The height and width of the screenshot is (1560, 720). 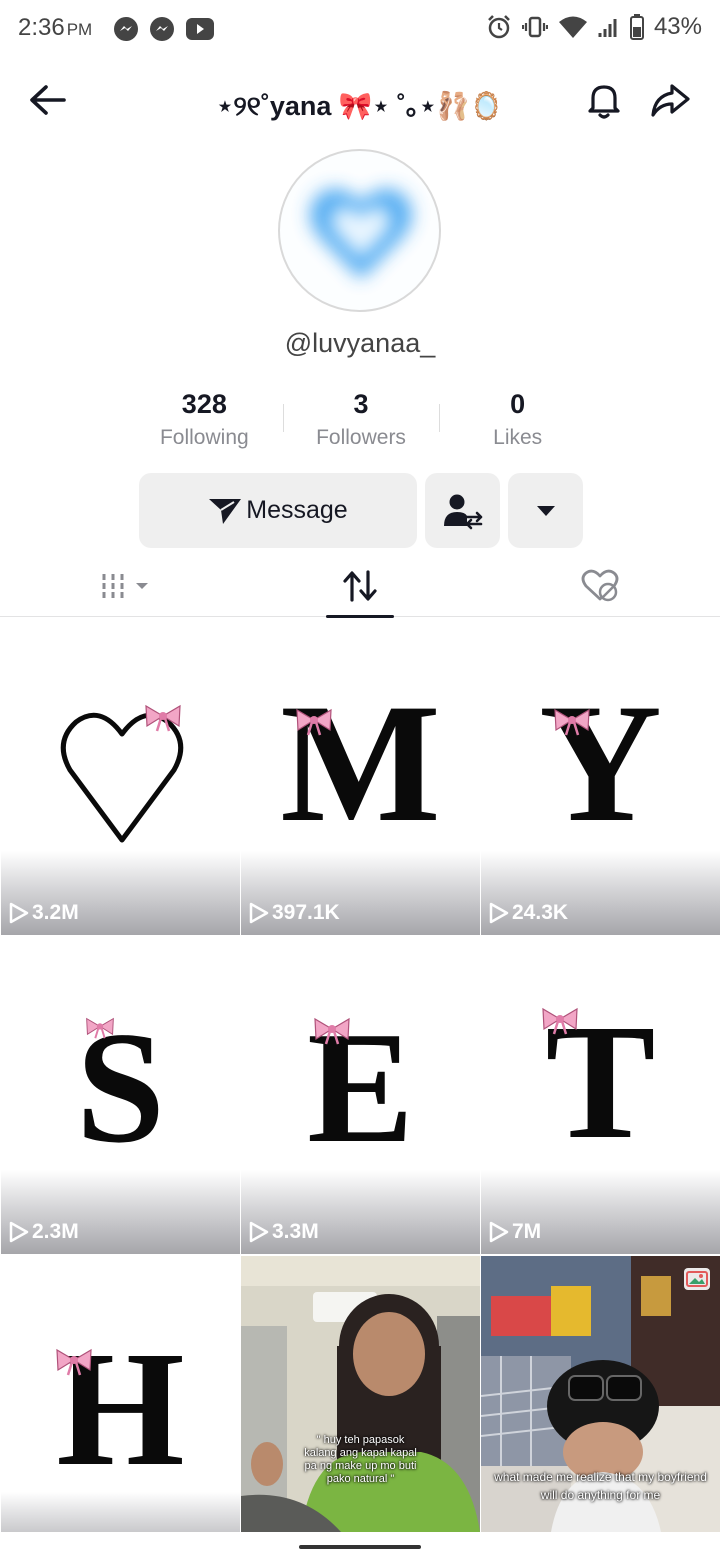 I want to click on repost-icon, so click(x=360, y=586).